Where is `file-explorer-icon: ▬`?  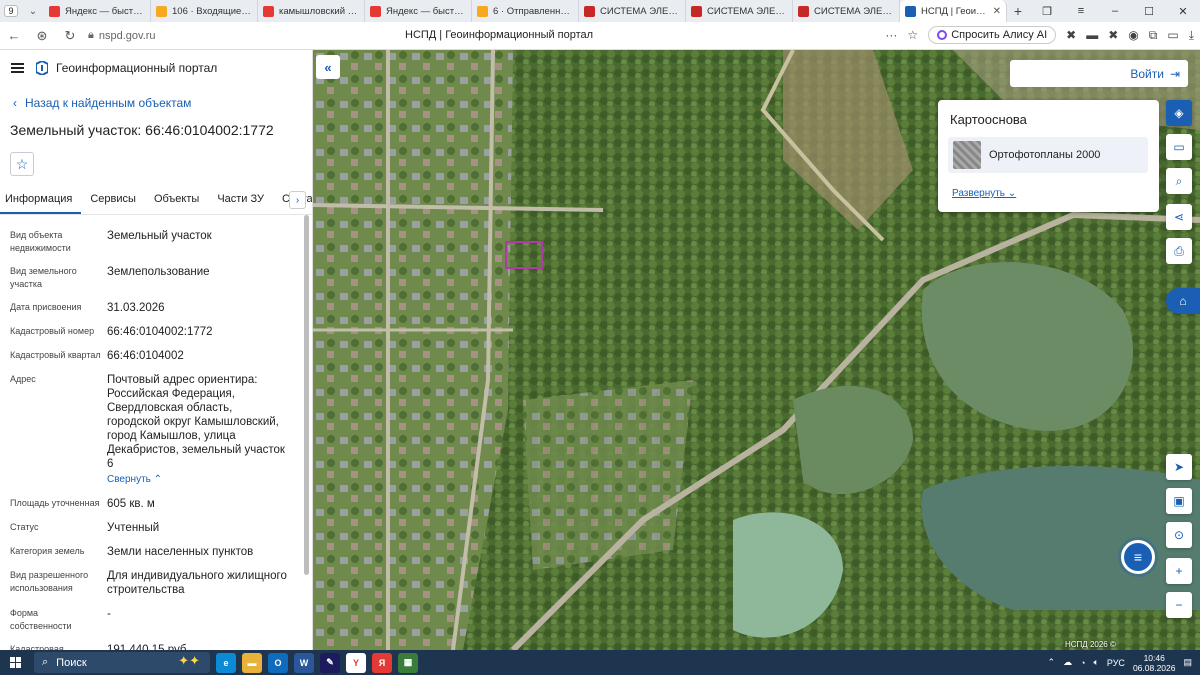 file-explorer-icon: ▬ is located at coordinates (252, 662).